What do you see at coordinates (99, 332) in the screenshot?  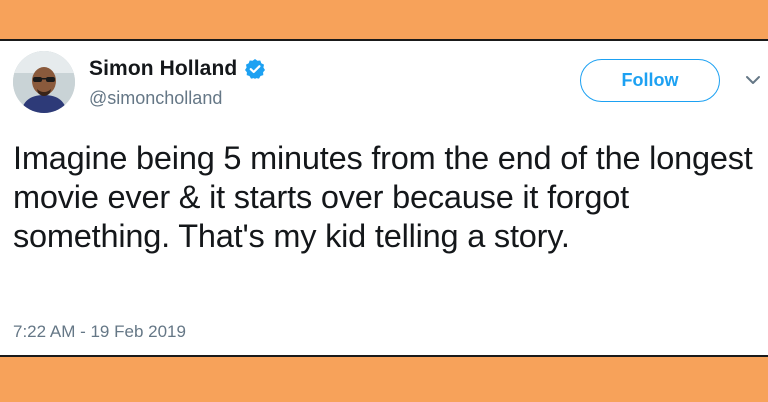 I see `tweet-timestamp: 7:22 AM - 19 Feb 2019` at bounding box center [99, 332].